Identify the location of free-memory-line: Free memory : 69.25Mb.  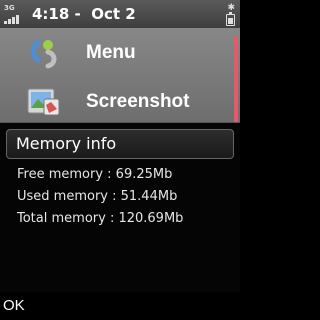
(95, 174).